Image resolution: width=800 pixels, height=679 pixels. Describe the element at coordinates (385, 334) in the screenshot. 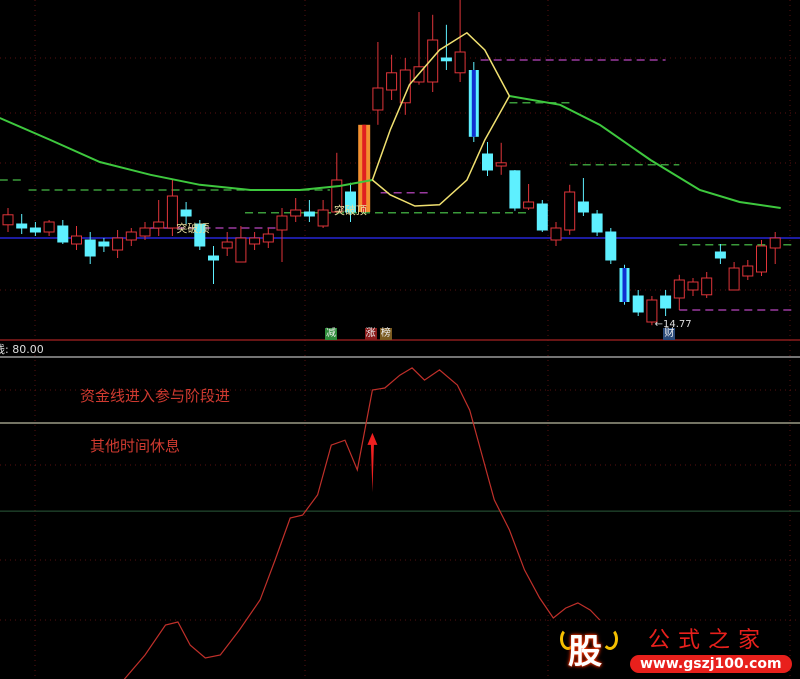

I see `event-badge: 榜` at that location.